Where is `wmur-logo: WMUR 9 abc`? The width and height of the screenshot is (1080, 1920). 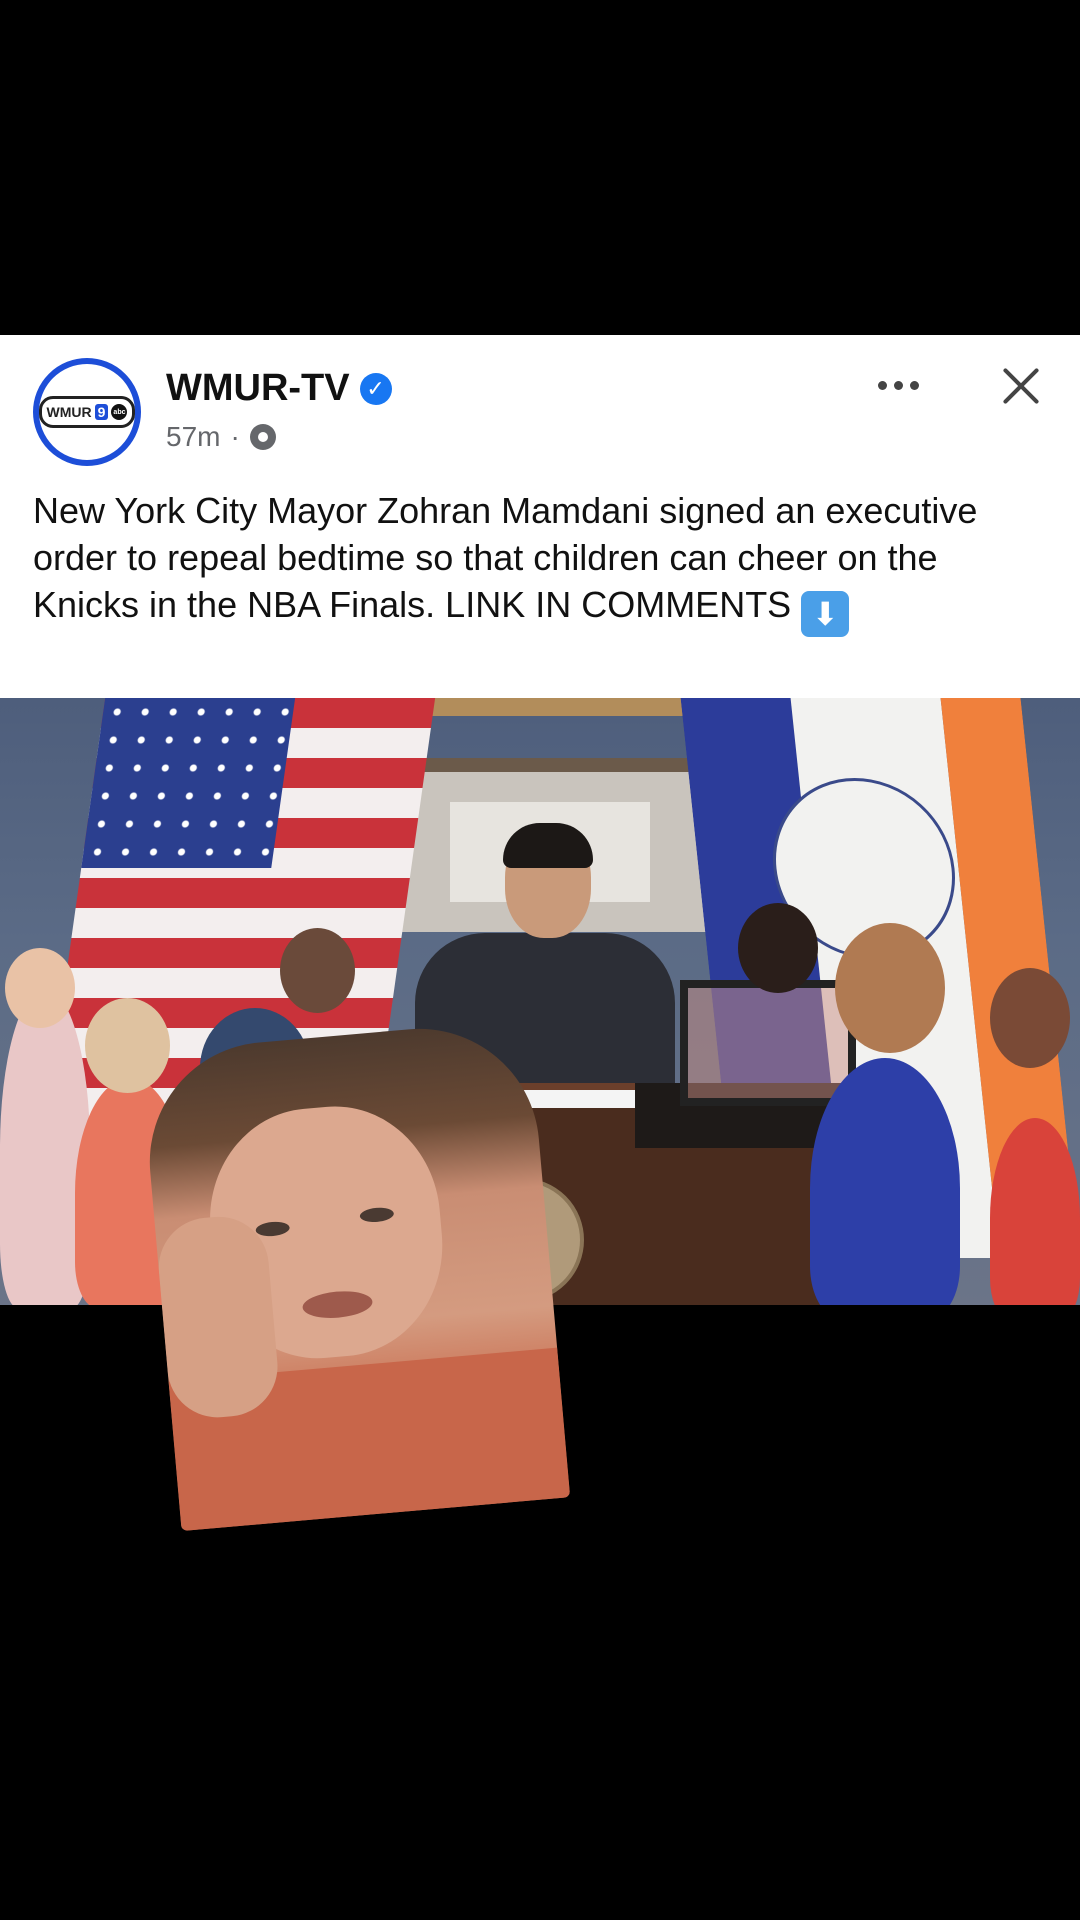
wmur-logo: WMUR 9 abc is located at coordinates (87, 412).